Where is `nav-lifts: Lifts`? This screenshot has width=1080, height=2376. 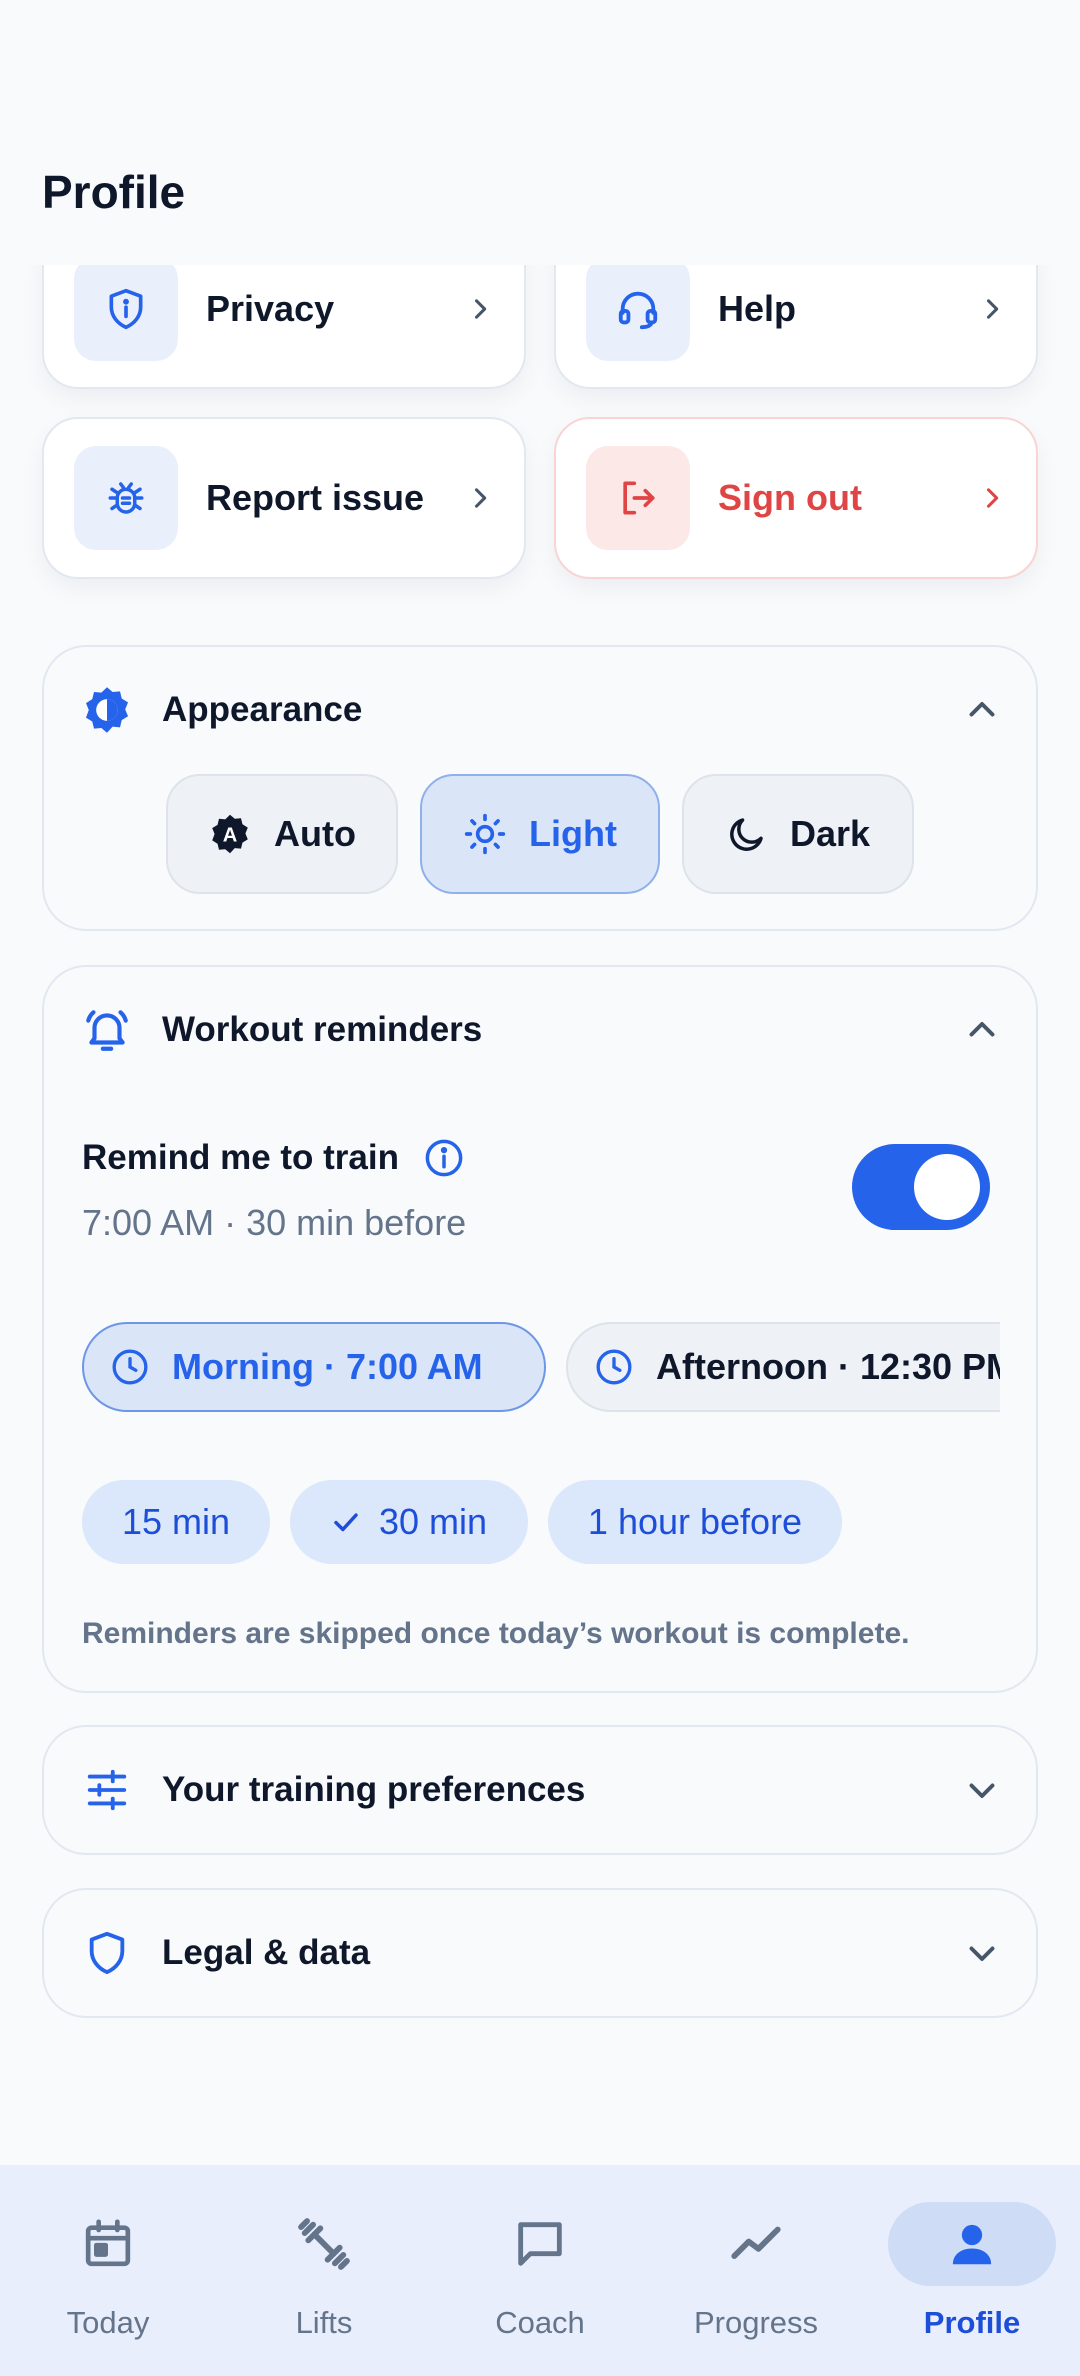 nav-lifts: Lifts is located at coordinates (324, 2270).